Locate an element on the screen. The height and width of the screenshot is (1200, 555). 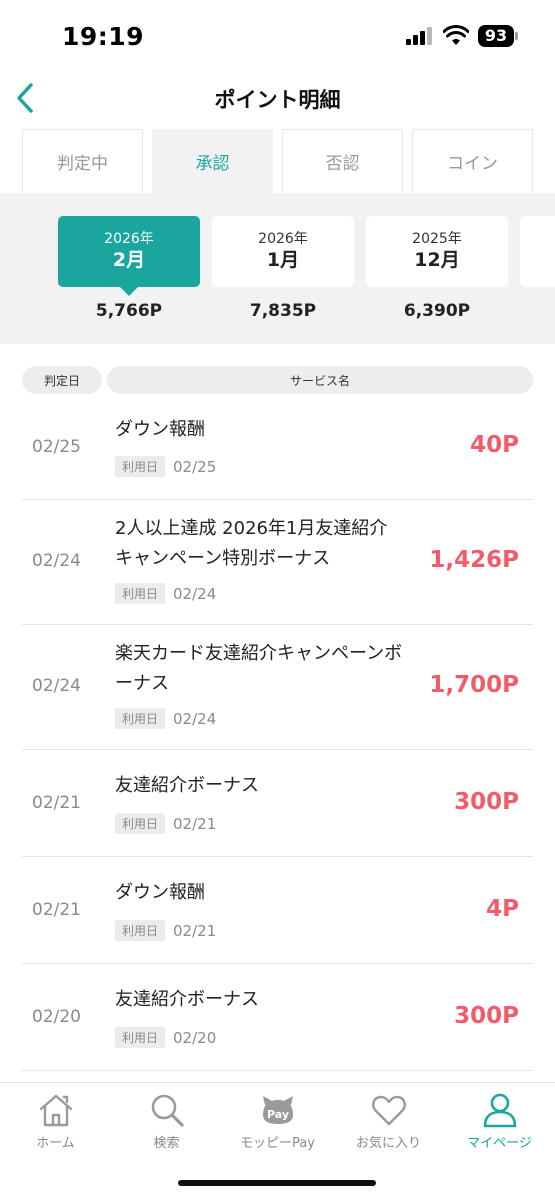
status-time: 19:19 is located at coordinates (103, 36).